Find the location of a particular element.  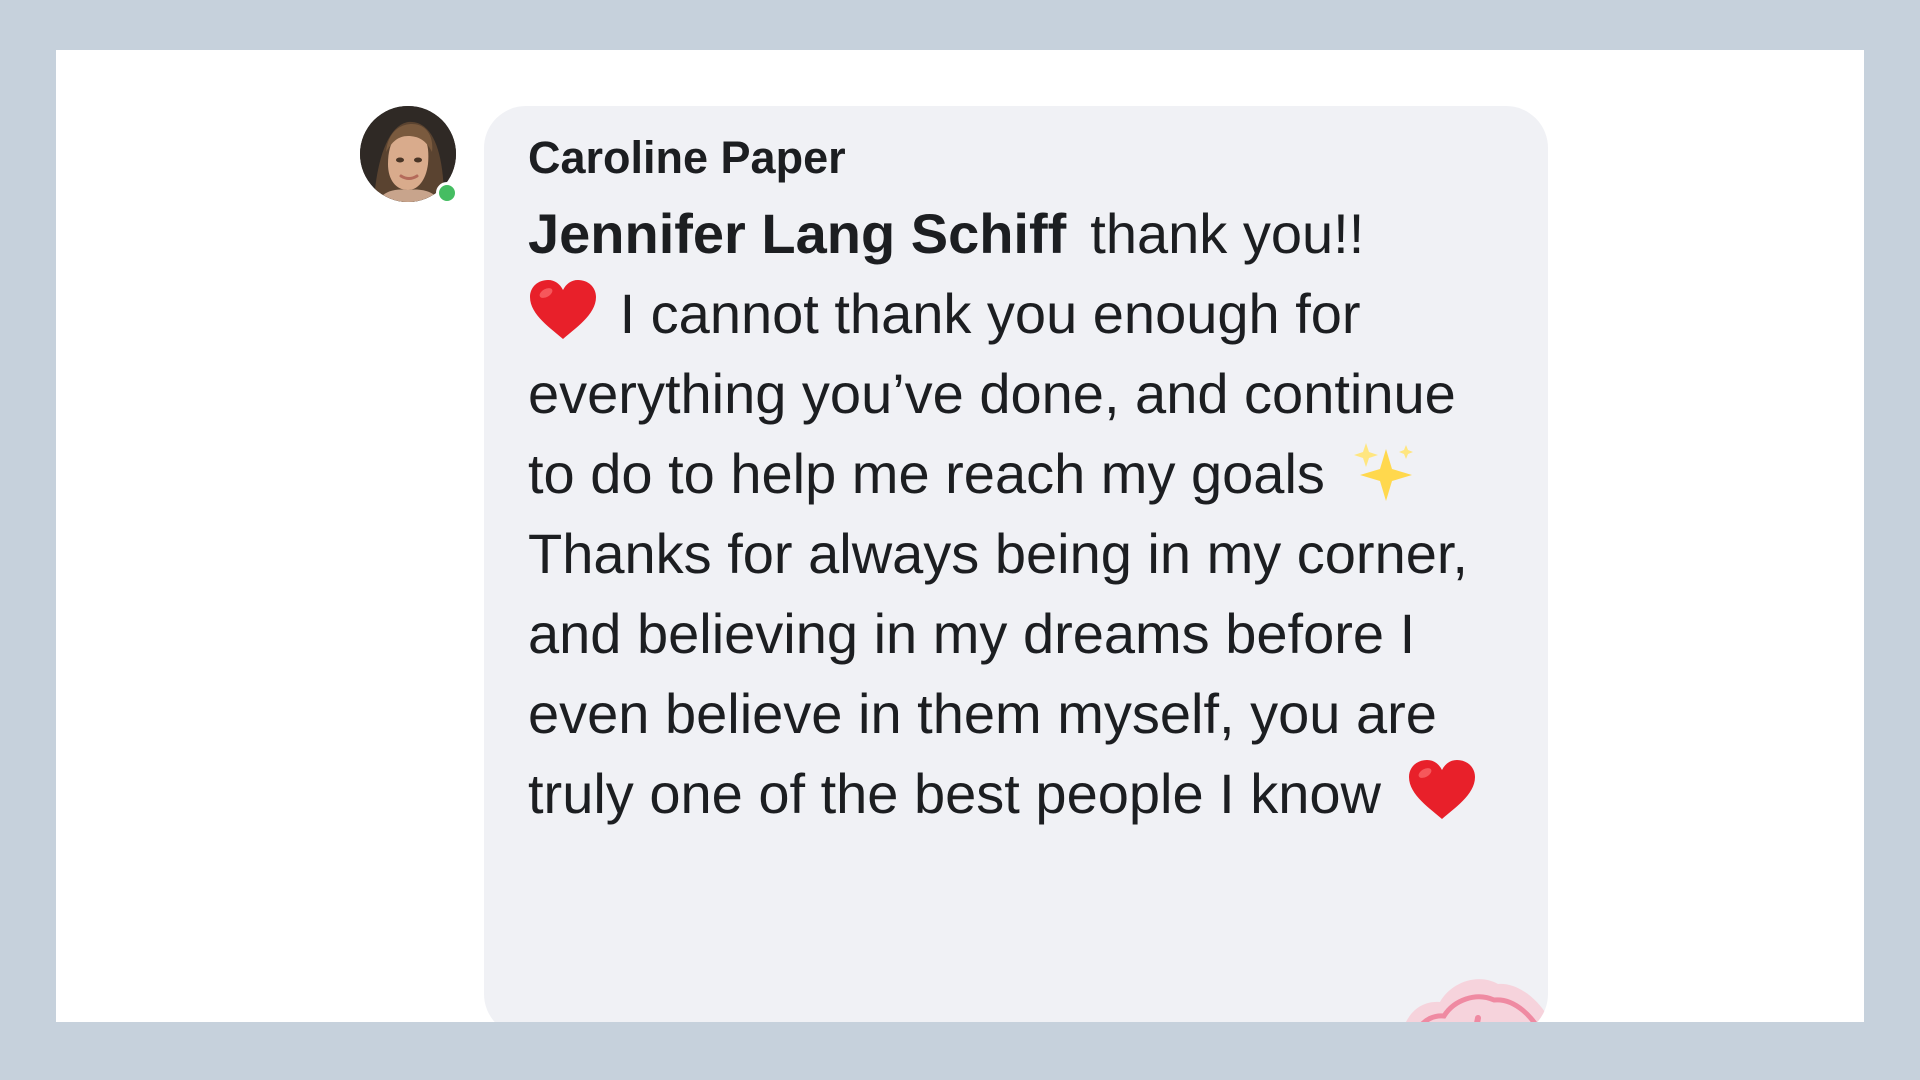

mentioned-user: Jennifer Lang Schiff is located at coordinates (797, 233).